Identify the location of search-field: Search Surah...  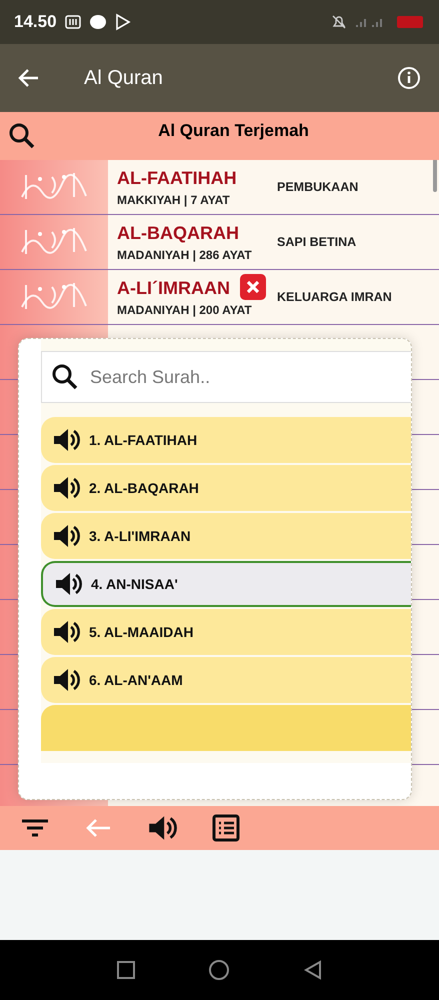
(226, 377).